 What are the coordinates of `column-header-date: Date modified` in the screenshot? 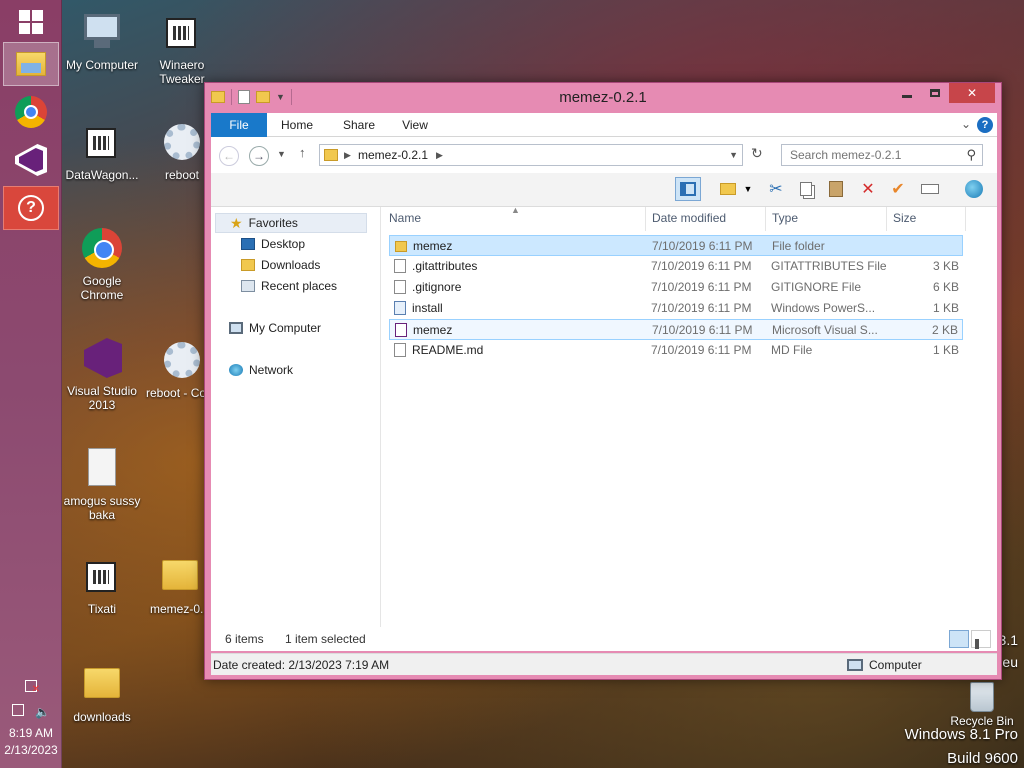 It's located at (689, 221).